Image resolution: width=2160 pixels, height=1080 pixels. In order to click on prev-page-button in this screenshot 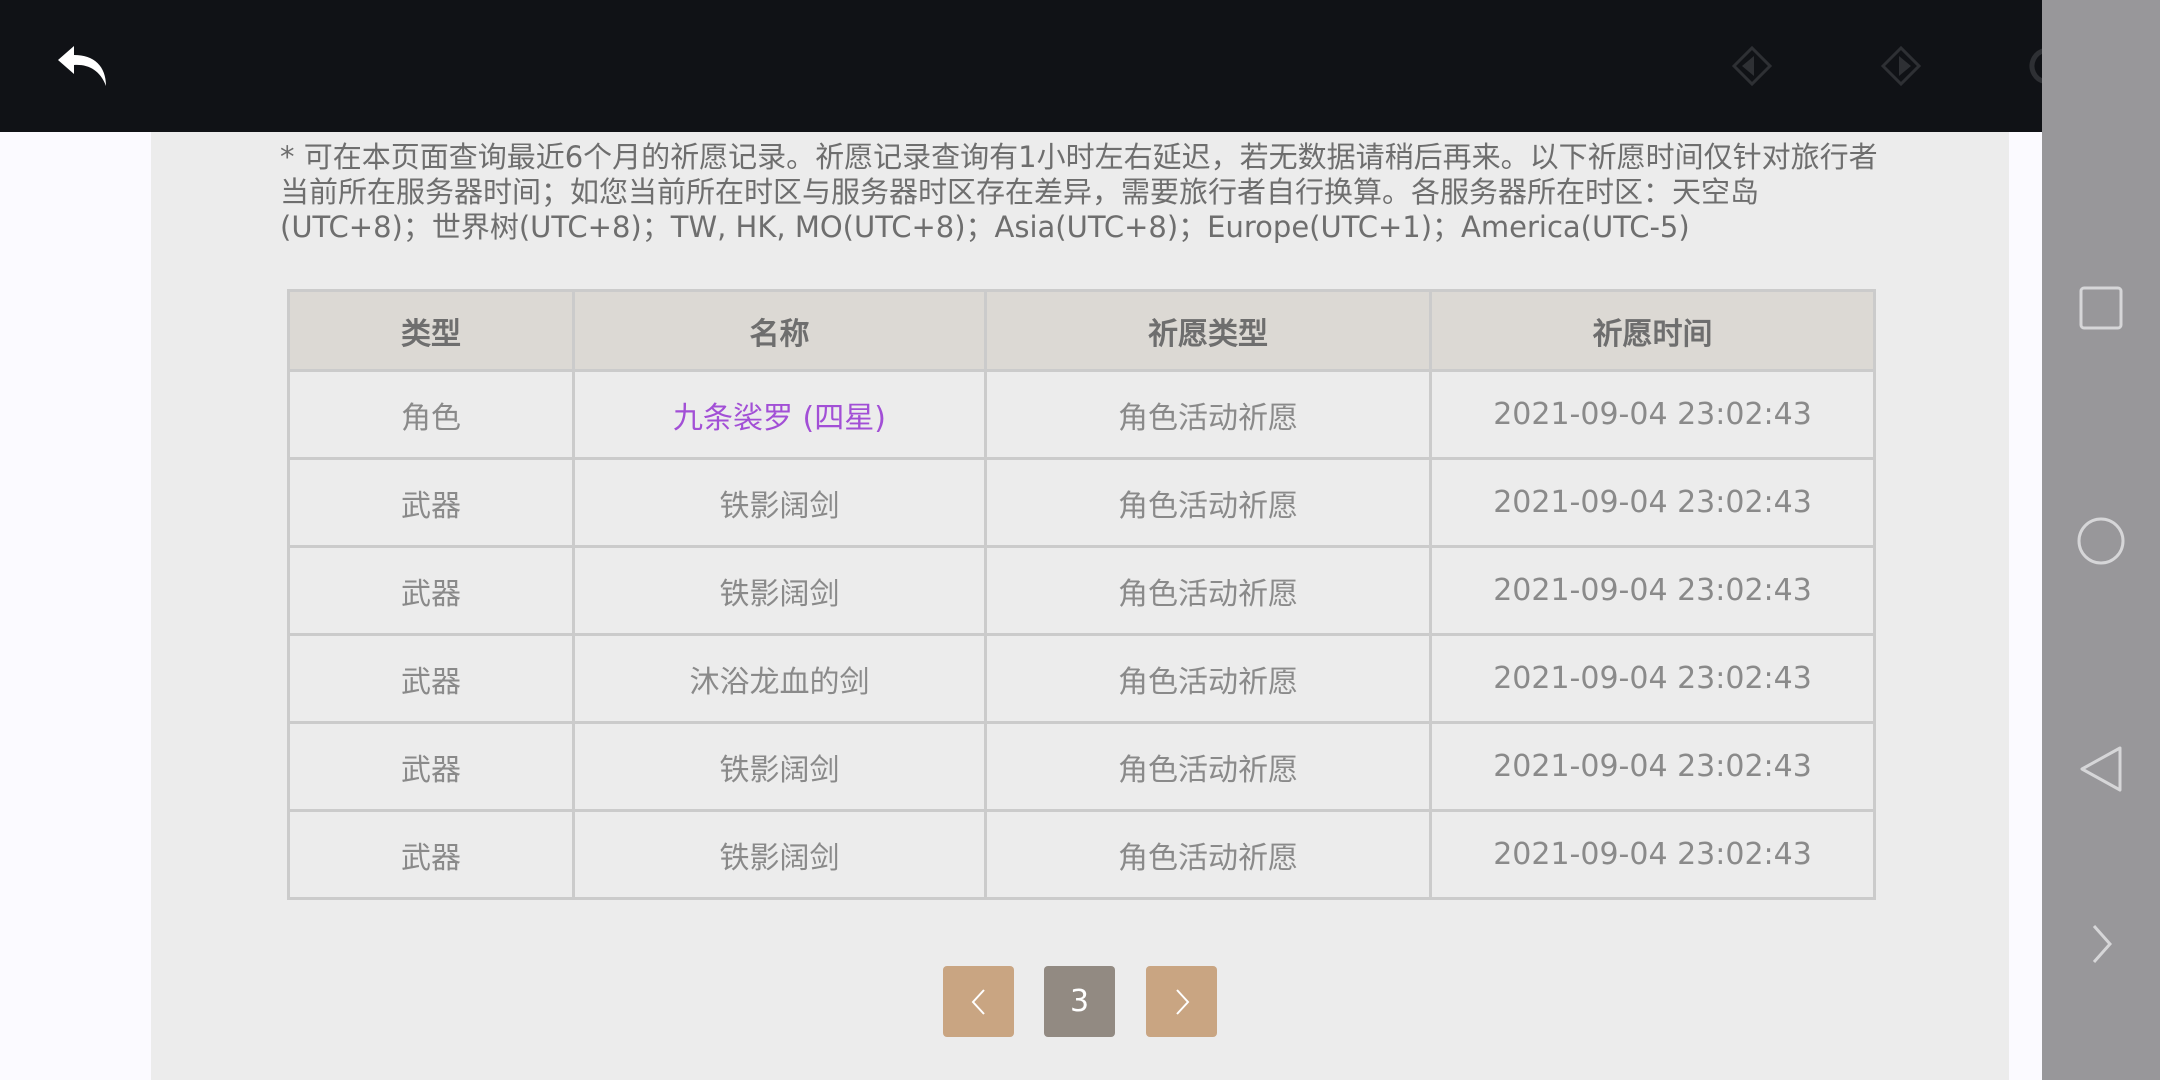, I will do `click(978, 1001)`.